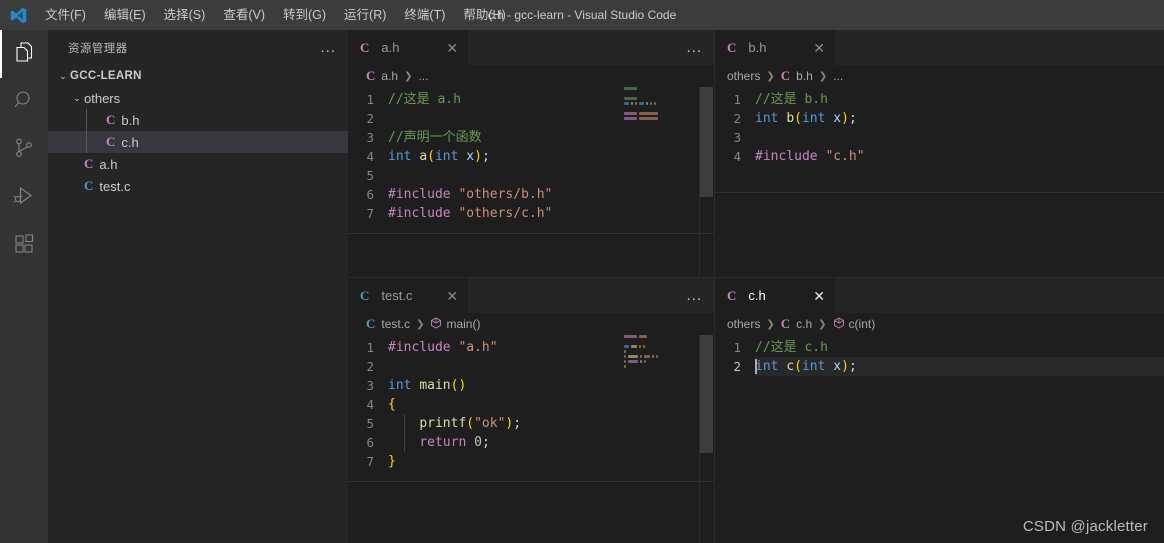  Describe the element at coordinates (365, 15) in the screenshot. I see `menu-run: 运行(R)` at that location.